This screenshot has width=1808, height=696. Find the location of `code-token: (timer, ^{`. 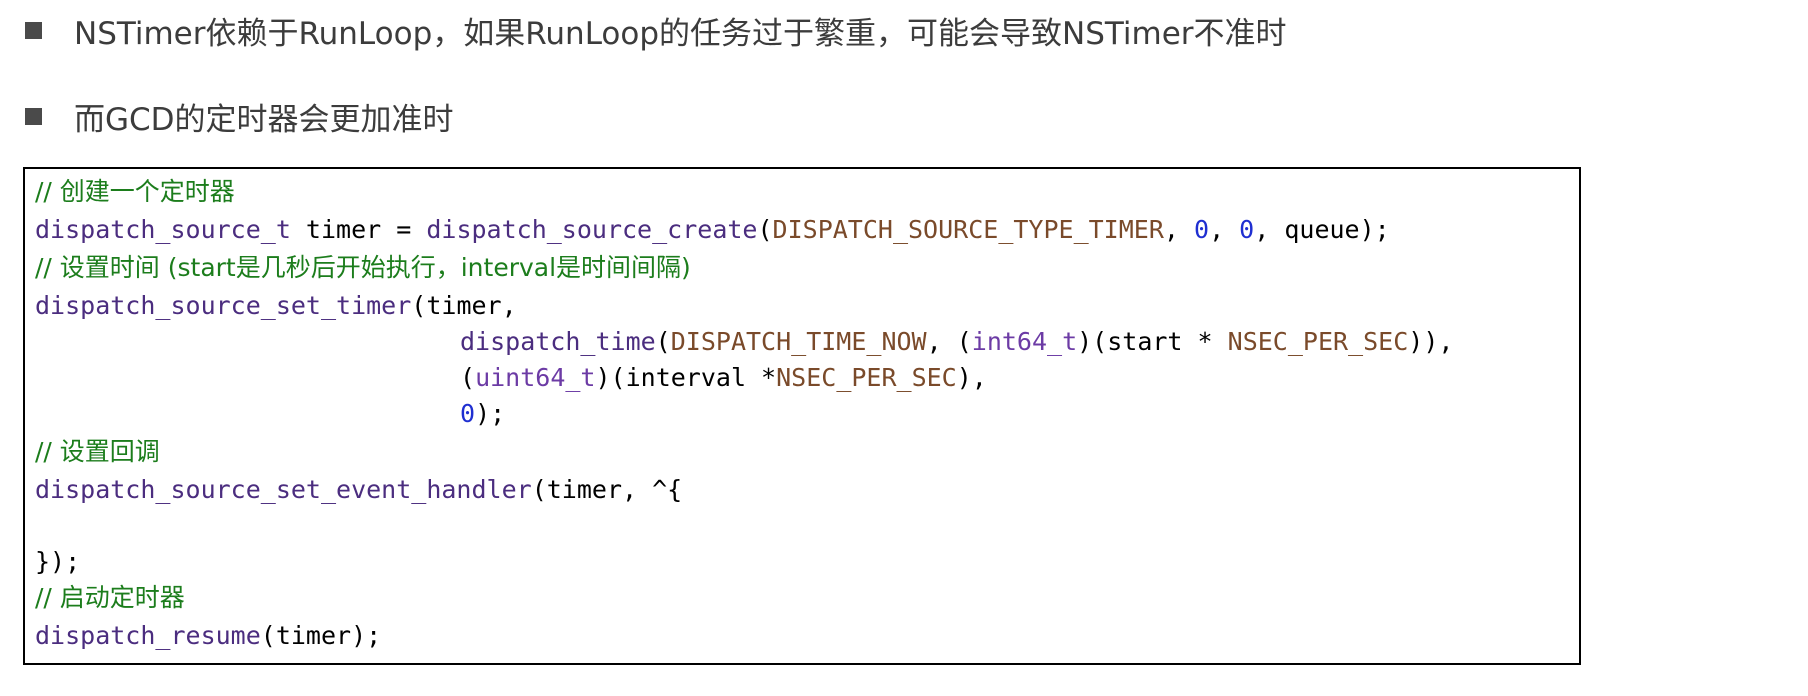

code-token: (timer, ^{ is located at coordinates (607, 489).